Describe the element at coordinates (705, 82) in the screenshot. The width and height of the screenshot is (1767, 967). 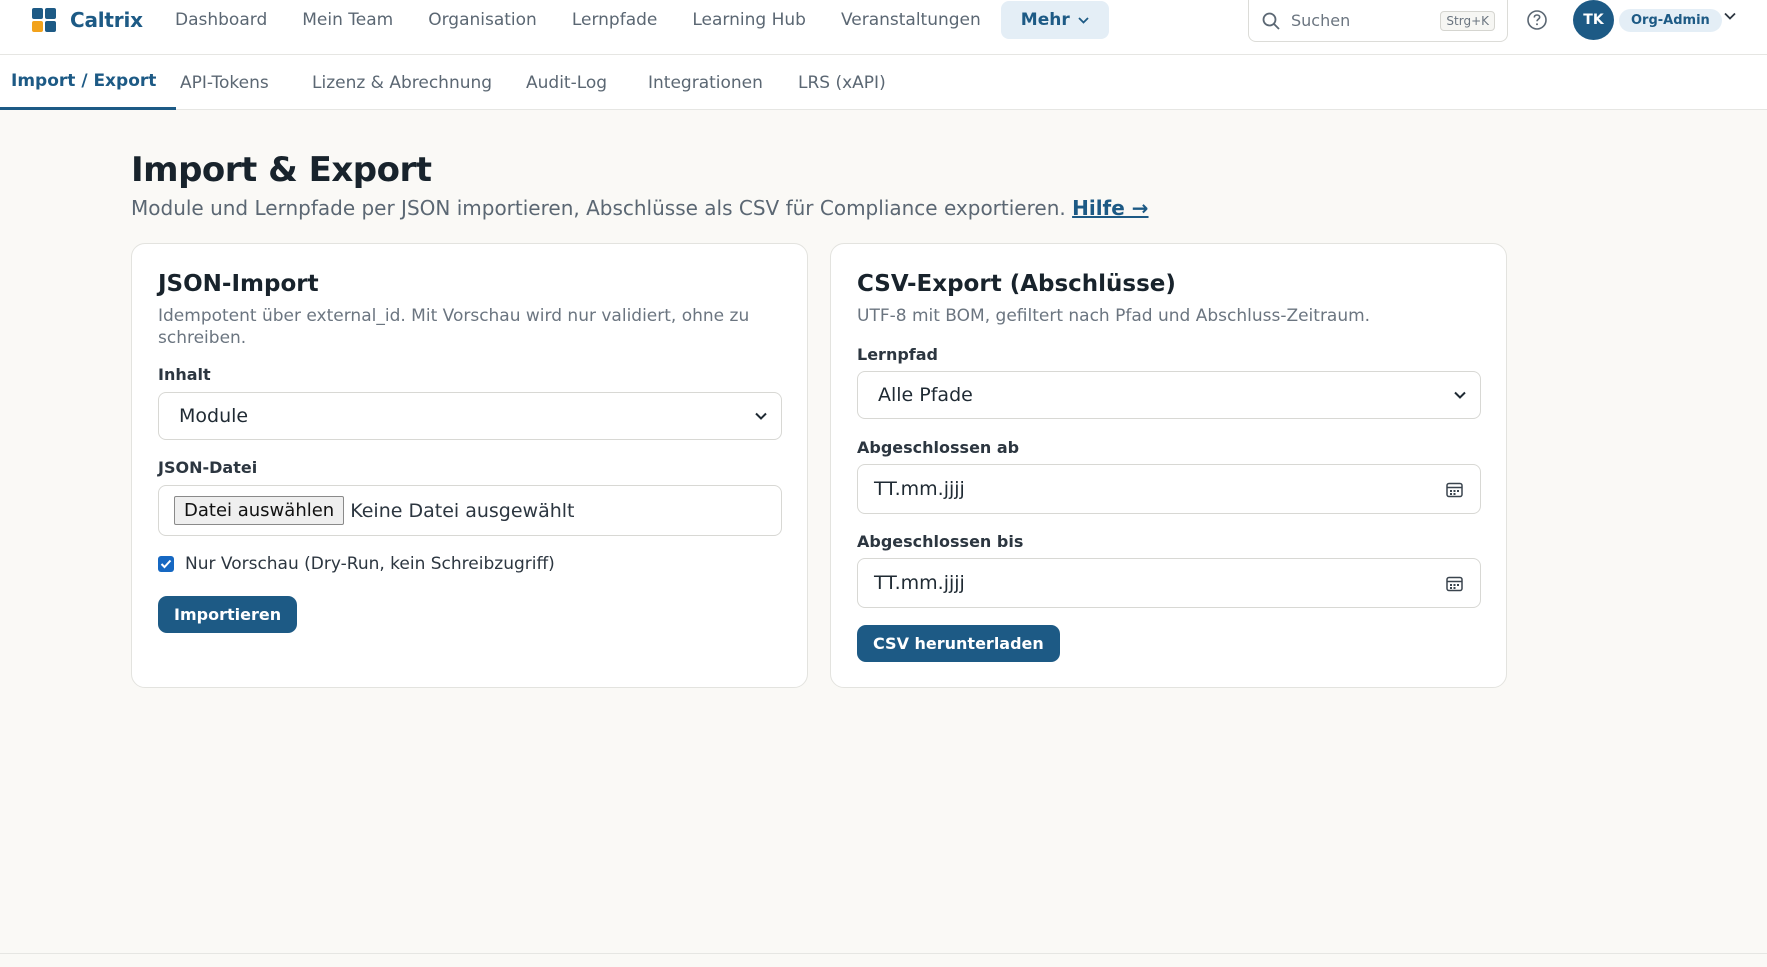
I see `tab-integrationen: Integrationen` at that location.